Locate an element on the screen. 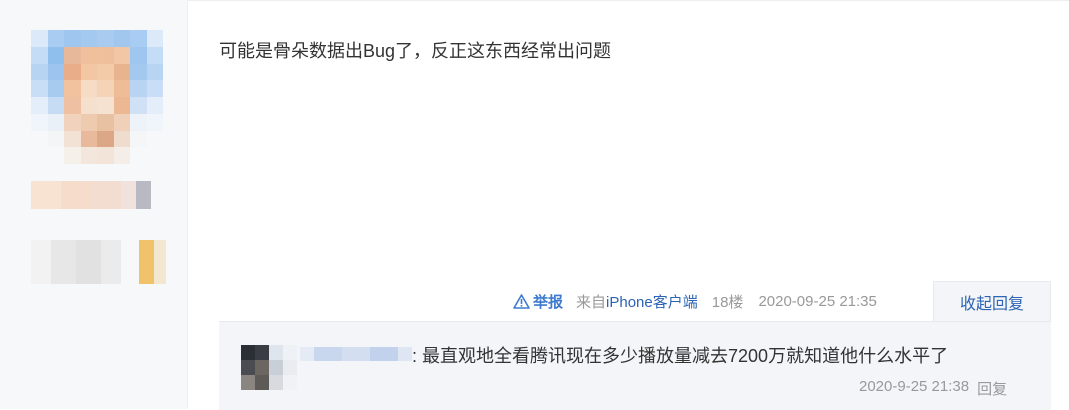  report-button: 举报 is located at coordinates (538, 301).